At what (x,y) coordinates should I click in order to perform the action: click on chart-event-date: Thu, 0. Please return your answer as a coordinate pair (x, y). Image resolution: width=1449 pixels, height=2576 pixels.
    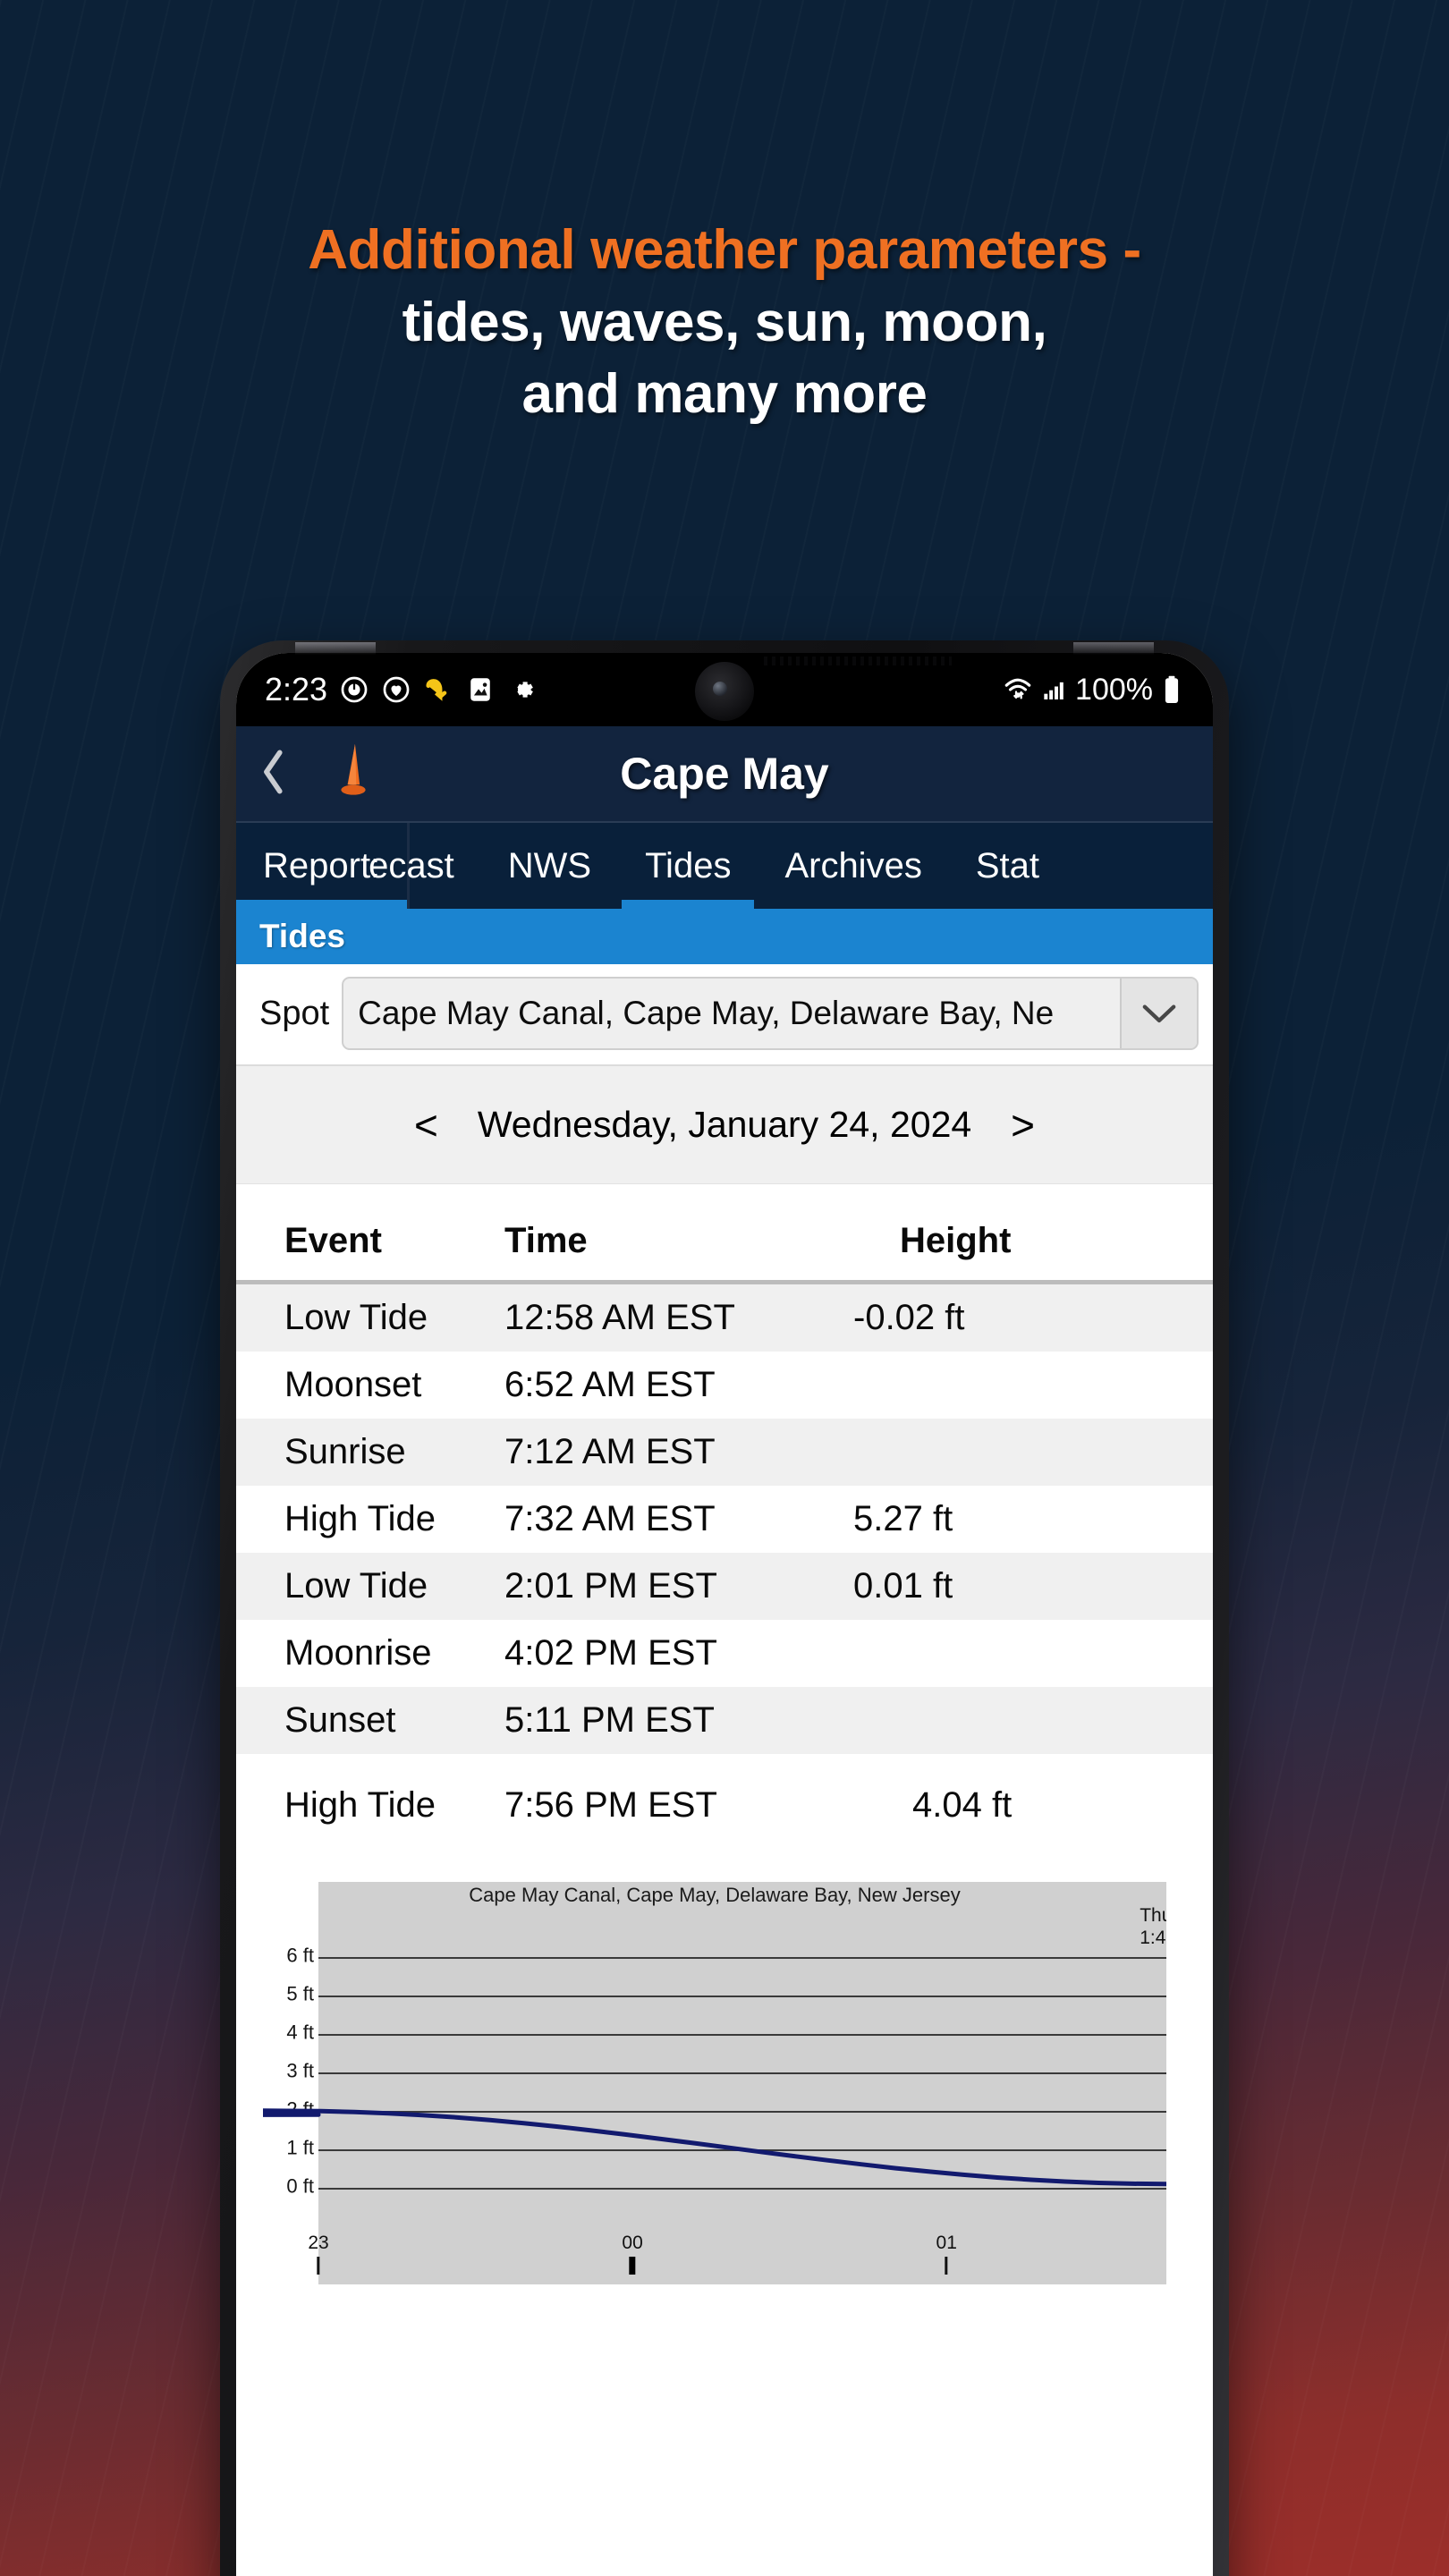
    Looking at the image, I should click on (1153, 1915).